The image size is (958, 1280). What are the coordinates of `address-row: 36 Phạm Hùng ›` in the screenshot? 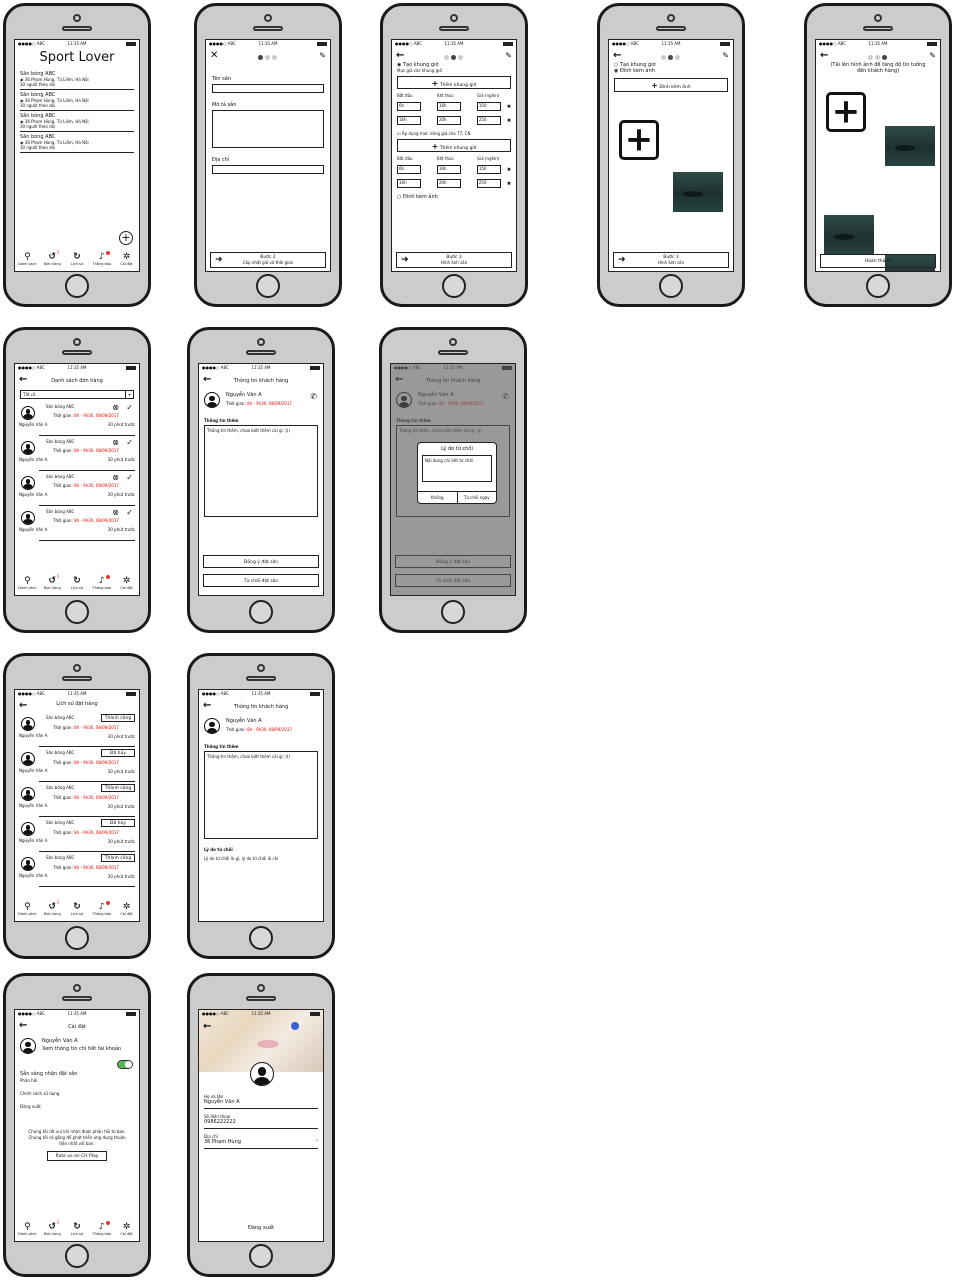 It's located at (261, 1143).